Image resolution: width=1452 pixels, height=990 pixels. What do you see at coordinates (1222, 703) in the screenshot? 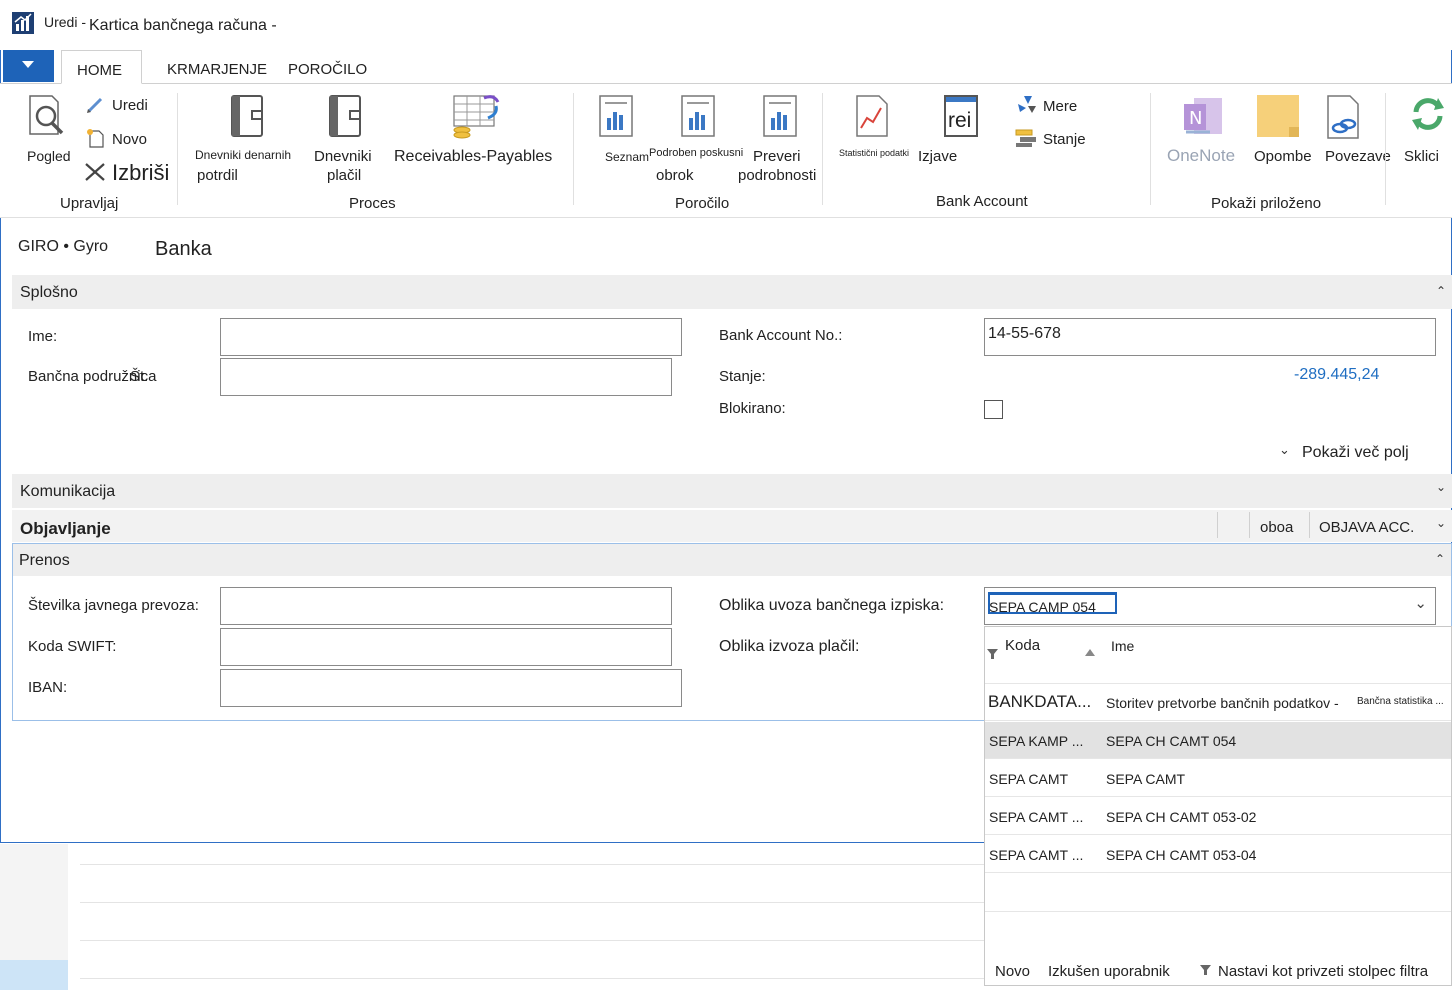
I see `dropdown-row-name: Storitev pretvorbe bančnih podatkov -` at bounding box center [1222, 703].